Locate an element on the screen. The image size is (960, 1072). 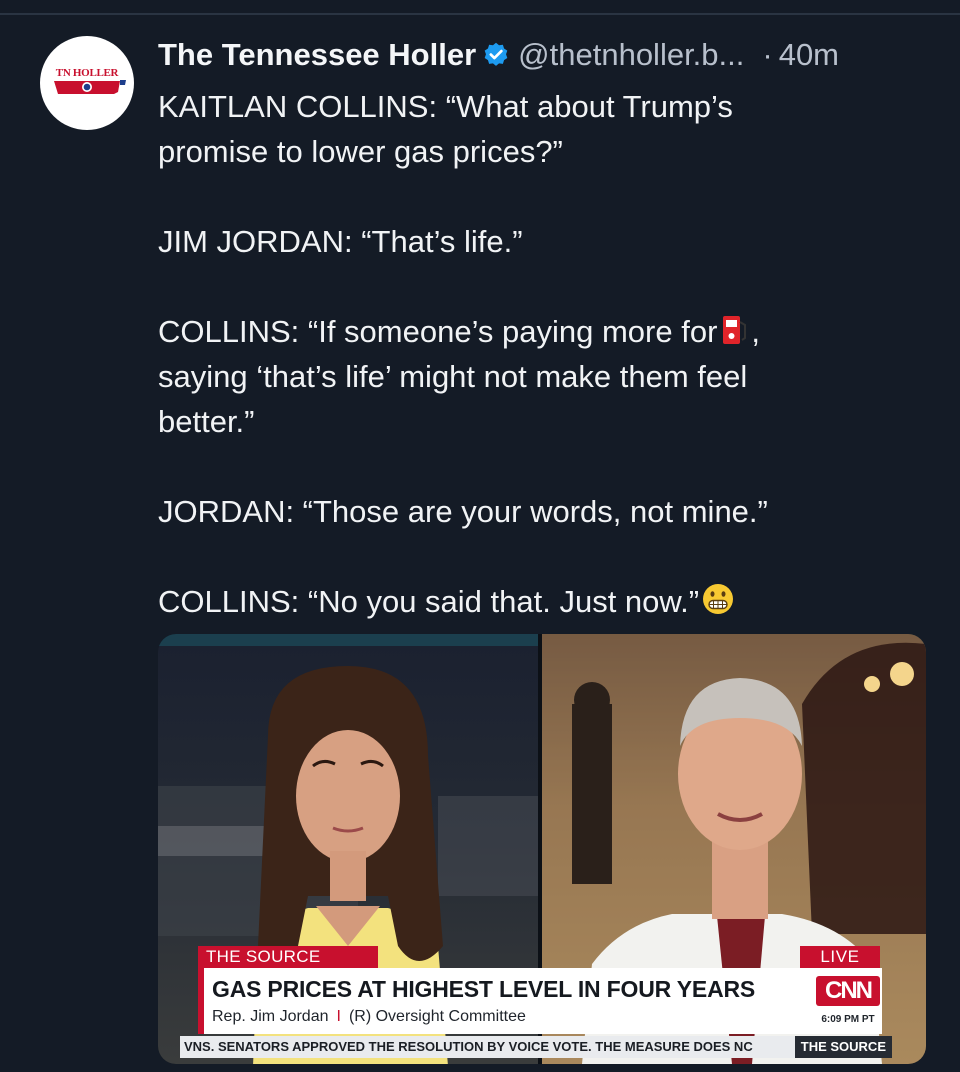
text-line: COLLINS: “No you said that. Just now.” is located at coordinates (518, 601).